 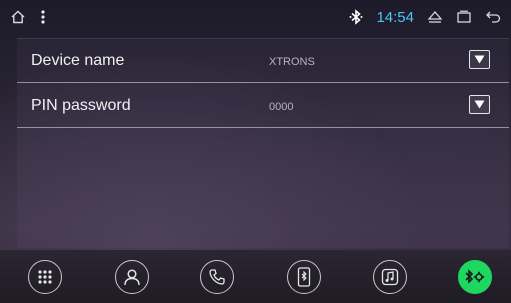 I want to click on phone-icon, so click(x=217, y=277).